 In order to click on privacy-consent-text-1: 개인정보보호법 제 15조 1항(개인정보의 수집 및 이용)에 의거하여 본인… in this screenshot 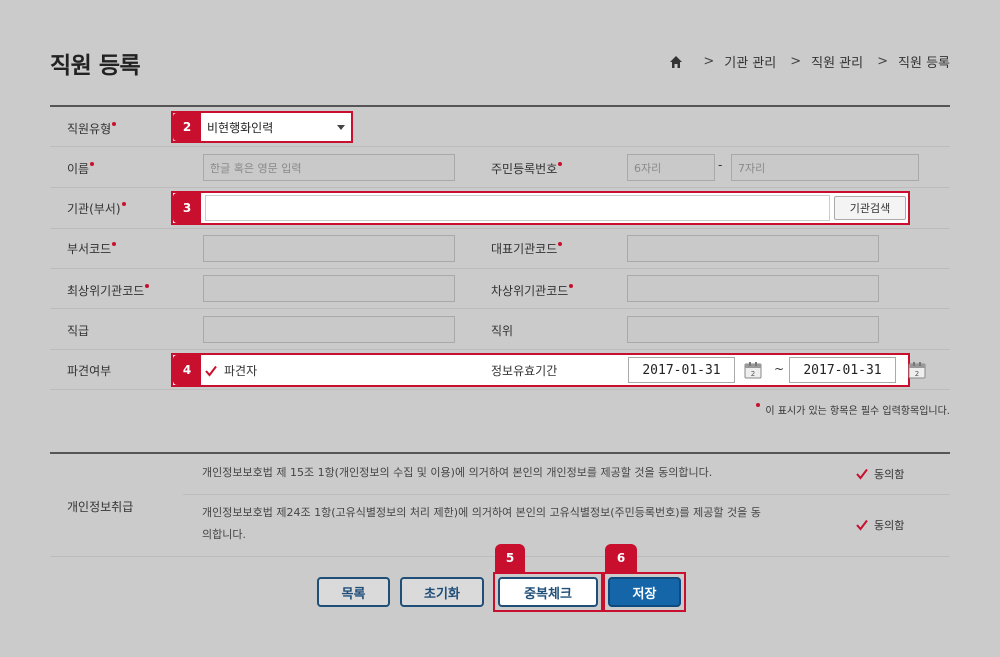, I will do `click(457, 472)`.